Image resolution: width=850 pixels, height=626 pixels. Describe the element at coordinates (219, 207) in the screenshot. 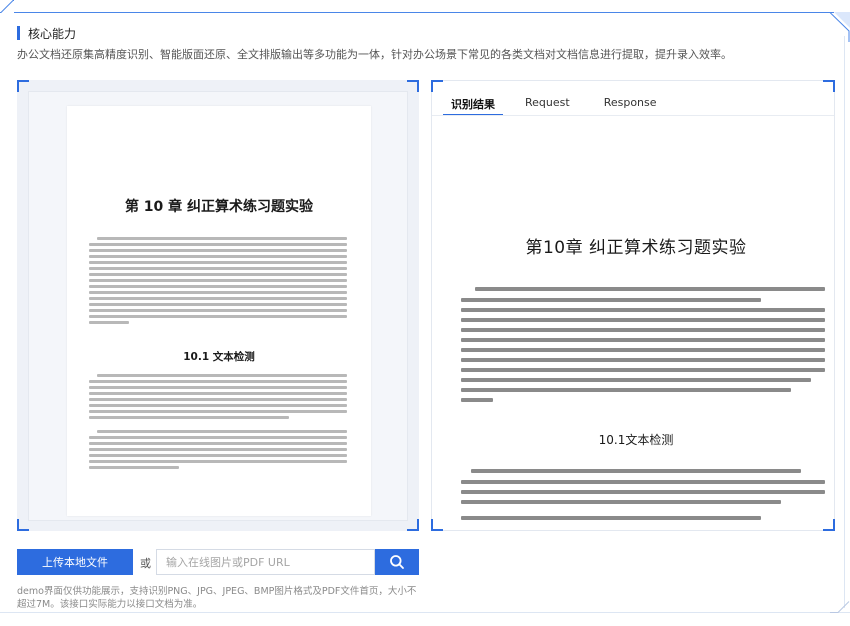

I see `doc-chapter-title: 第 10 章 纠正算术练习题实验` at that location.